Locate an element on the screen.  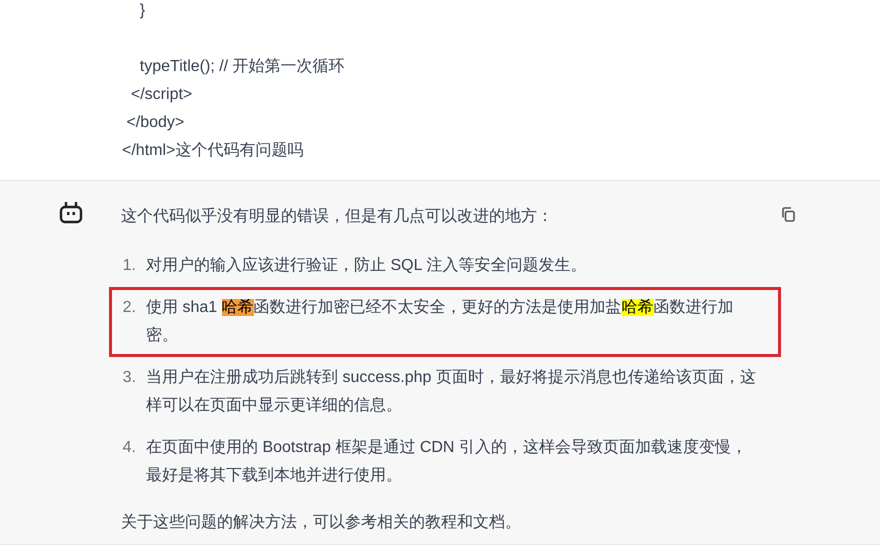
list-number: 1. is located at coordinates (129, 266).